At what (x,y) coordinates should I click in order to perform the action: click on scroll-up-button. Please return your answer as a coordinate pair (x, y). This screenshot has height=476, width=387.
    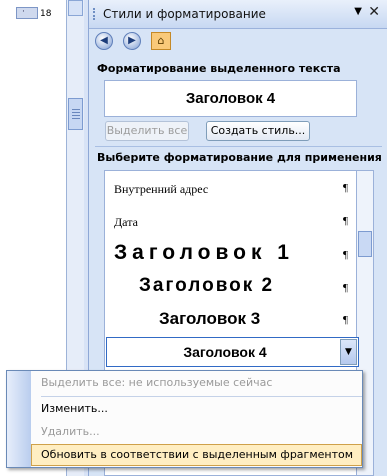
    Looking at the image, I should click on (75, 8).